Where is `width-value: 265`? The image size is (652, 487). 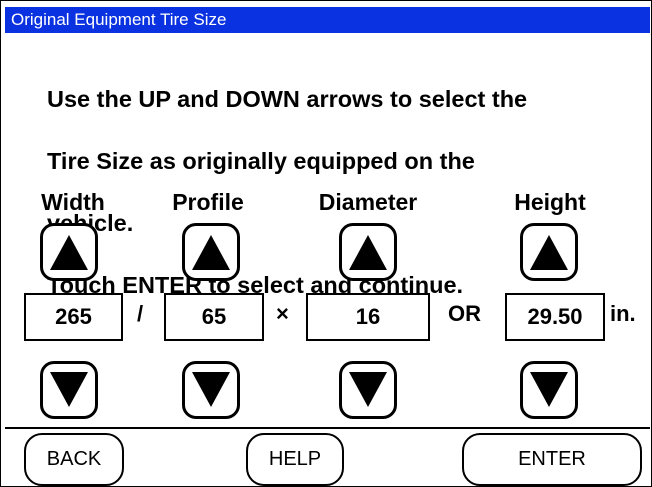
width-value: 265 is located at coordinates (73, 317).